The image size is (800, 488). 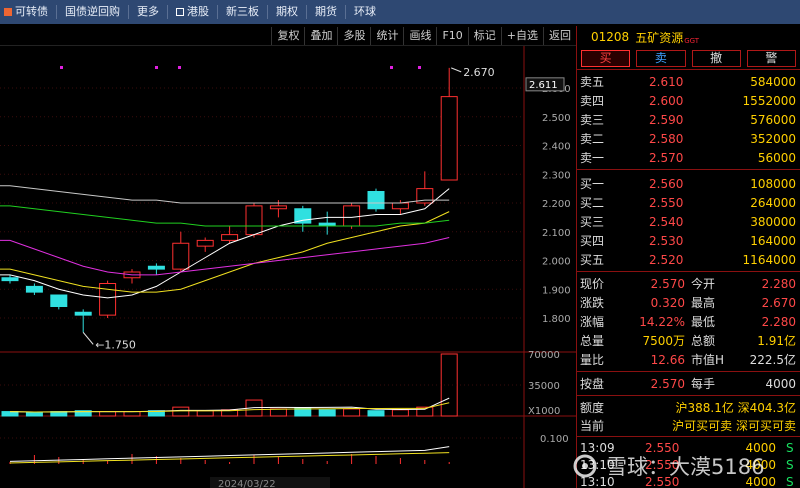 I want to click on moving-average-line, so click(x=225, y=252).